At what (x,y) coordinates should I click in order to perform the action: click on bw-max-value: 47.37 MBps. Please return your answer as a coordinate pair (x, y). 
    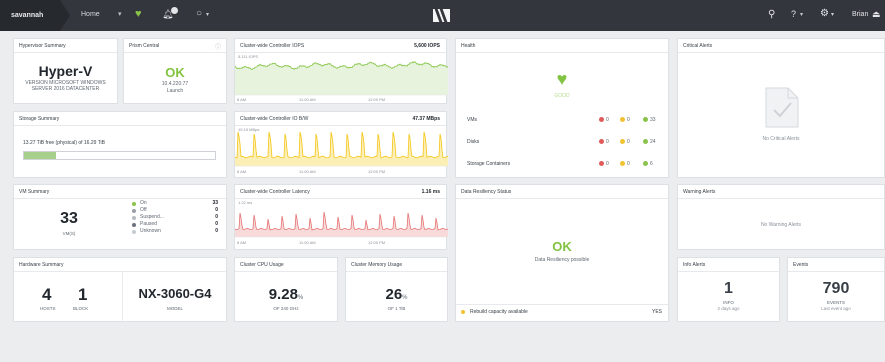
    Looking at the image, I should click on (426, 119).